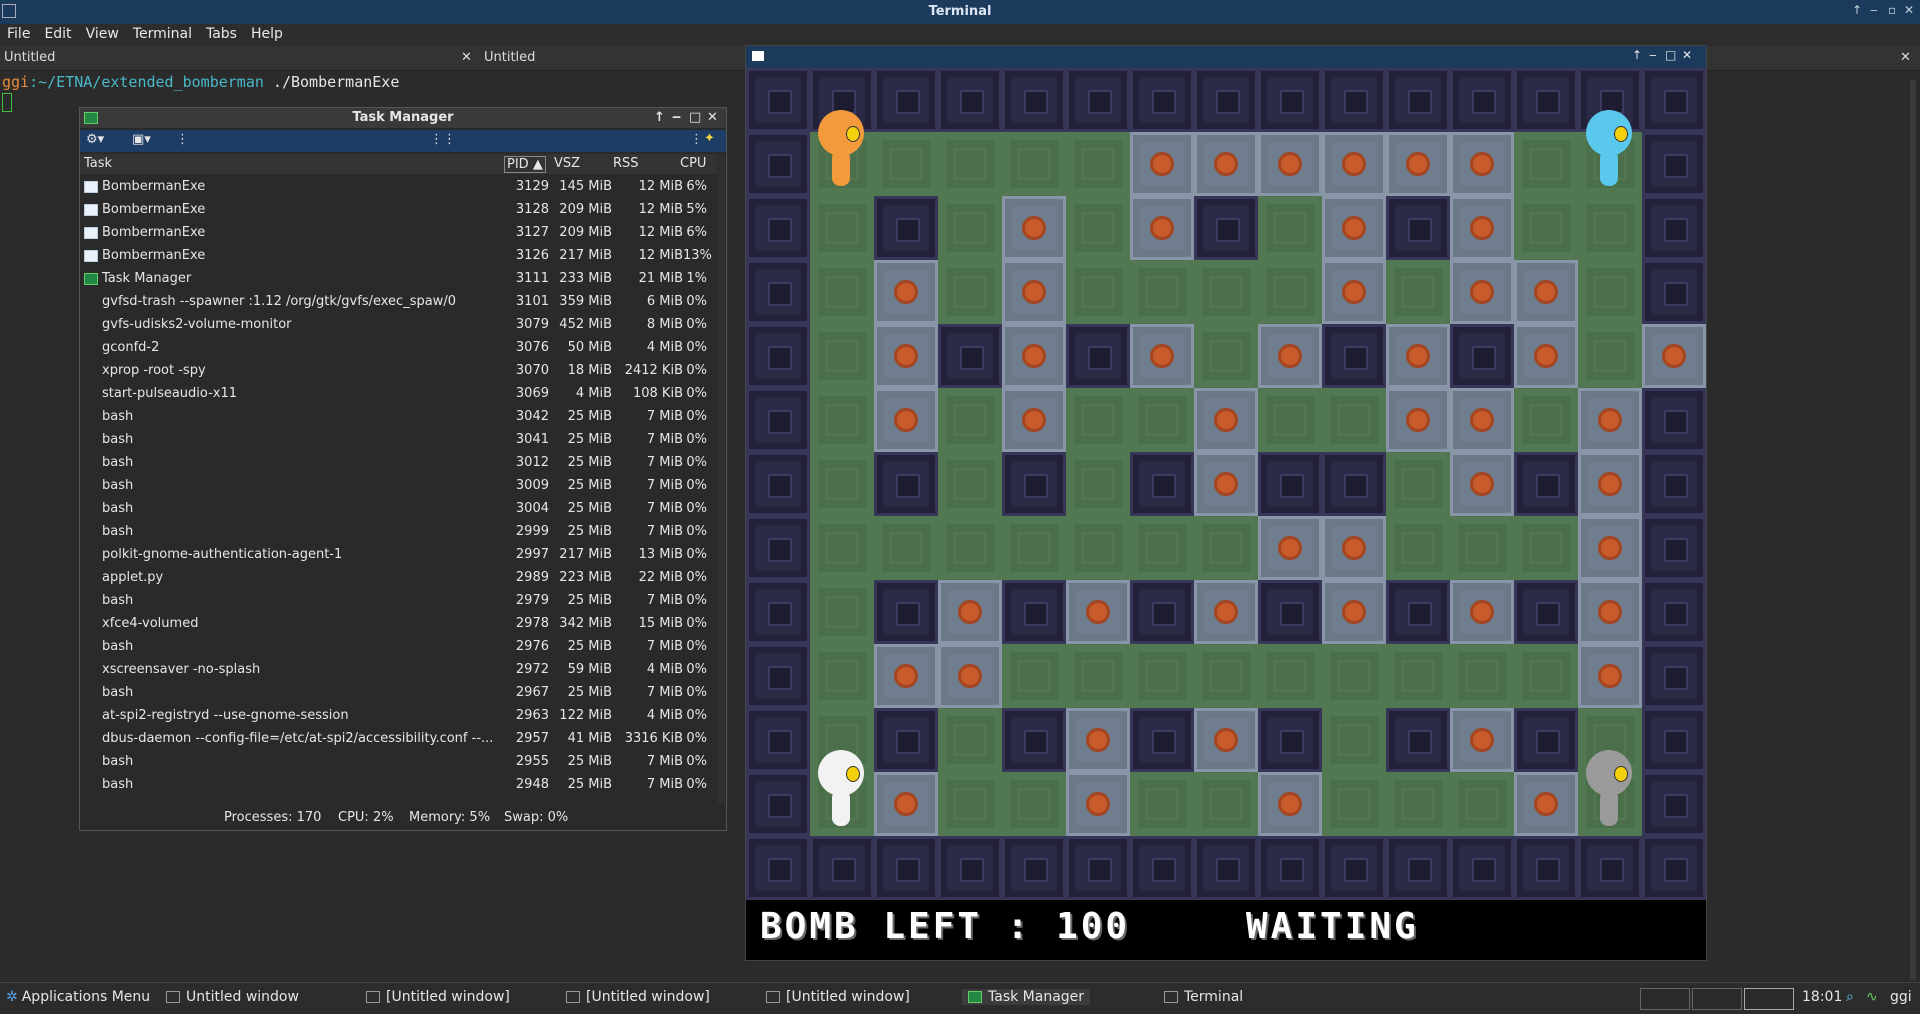 The height and width of the screenshot is (1014, 1920). What do you see at coordinates (395, 508) in the screenshot?
I see `table-row: bash 3004 25 MiB 7 MiB 0%` at bounding box center [395, 508].